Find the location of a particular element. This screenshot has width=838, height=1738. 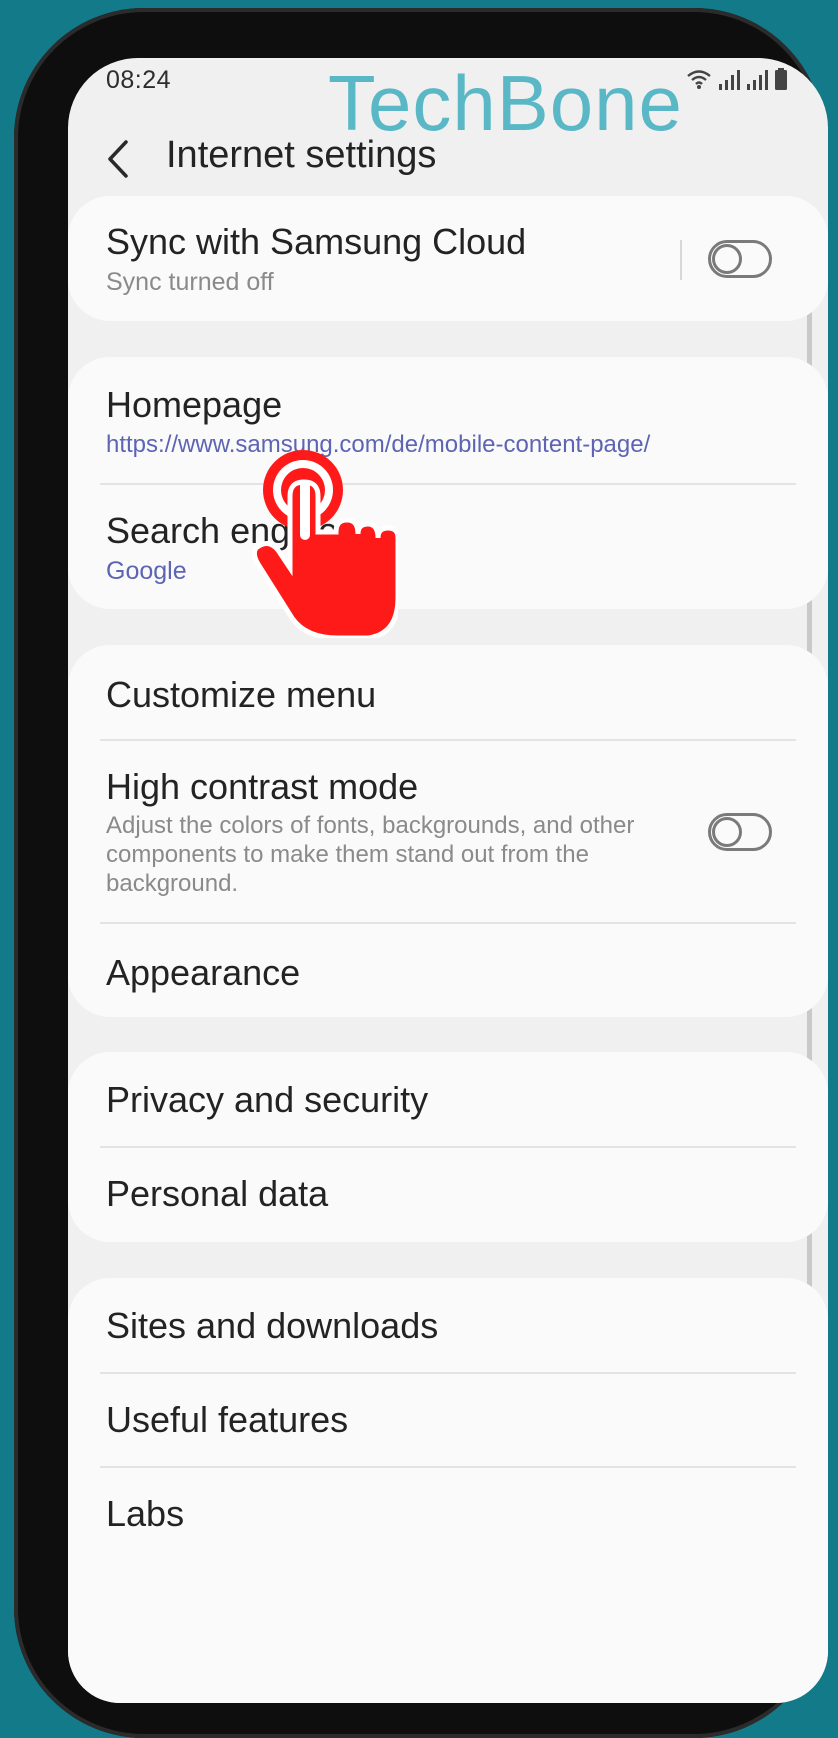

back-button is located at coordinates (121, 159).